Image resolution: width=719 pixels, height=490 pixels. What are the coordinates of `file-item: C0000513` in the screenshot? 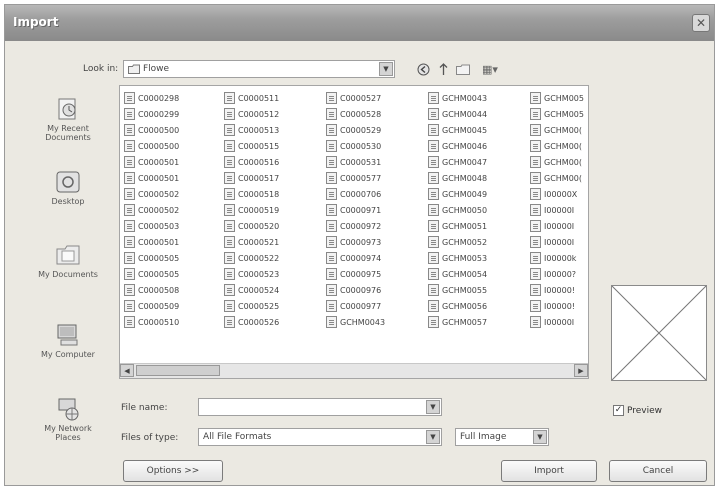 It's located at (274, 130).